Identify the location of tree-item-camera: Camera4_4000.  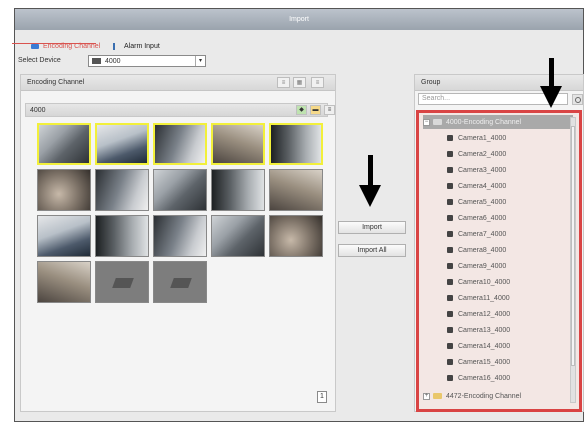
(476, 186).